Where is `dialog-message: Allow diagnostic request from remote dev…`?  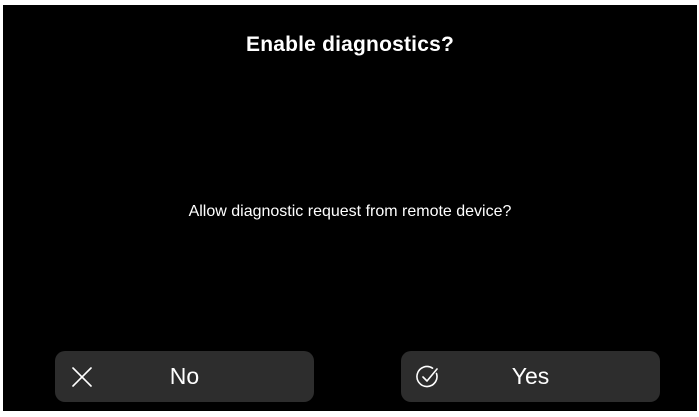 dialog-message: Allow diagnostic request from remote dev… is located at coordinates (350, 211).